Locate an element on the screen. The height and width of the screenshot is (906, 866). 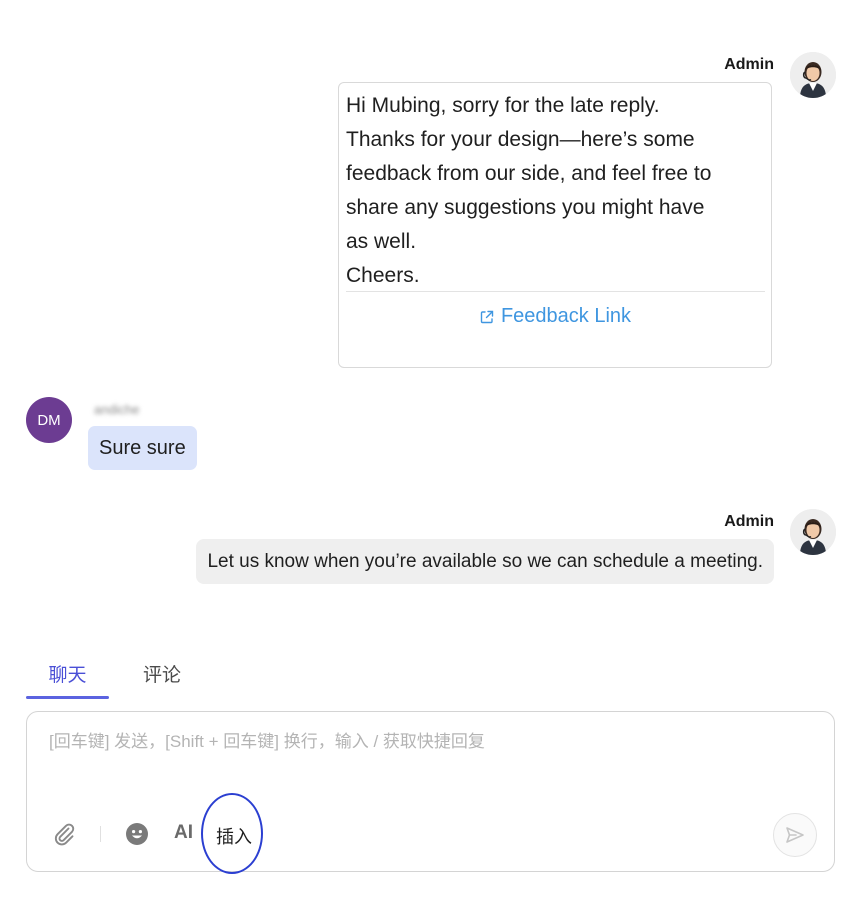
attach-button is located at coordinates (64, 835).